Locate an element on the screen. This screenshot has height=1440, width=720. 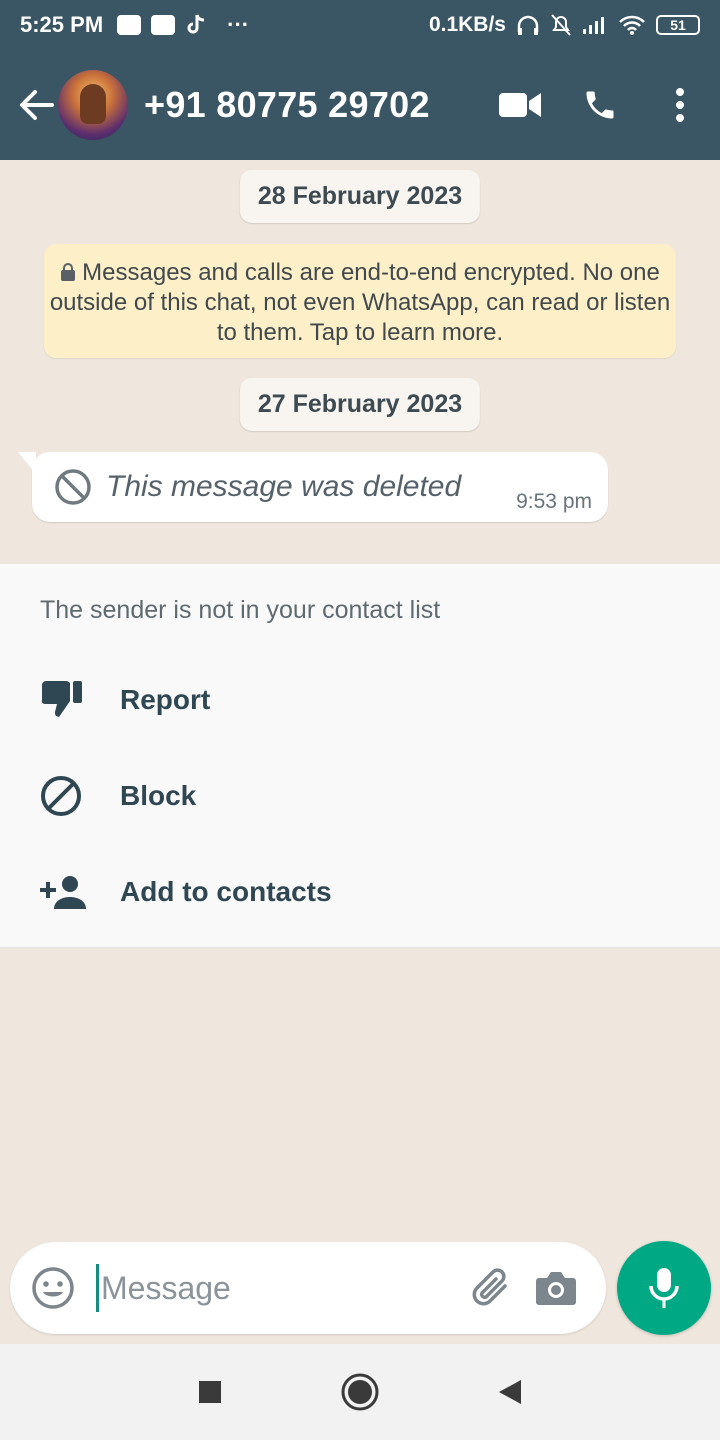
camera-button is located at coordinates (556, 1288).